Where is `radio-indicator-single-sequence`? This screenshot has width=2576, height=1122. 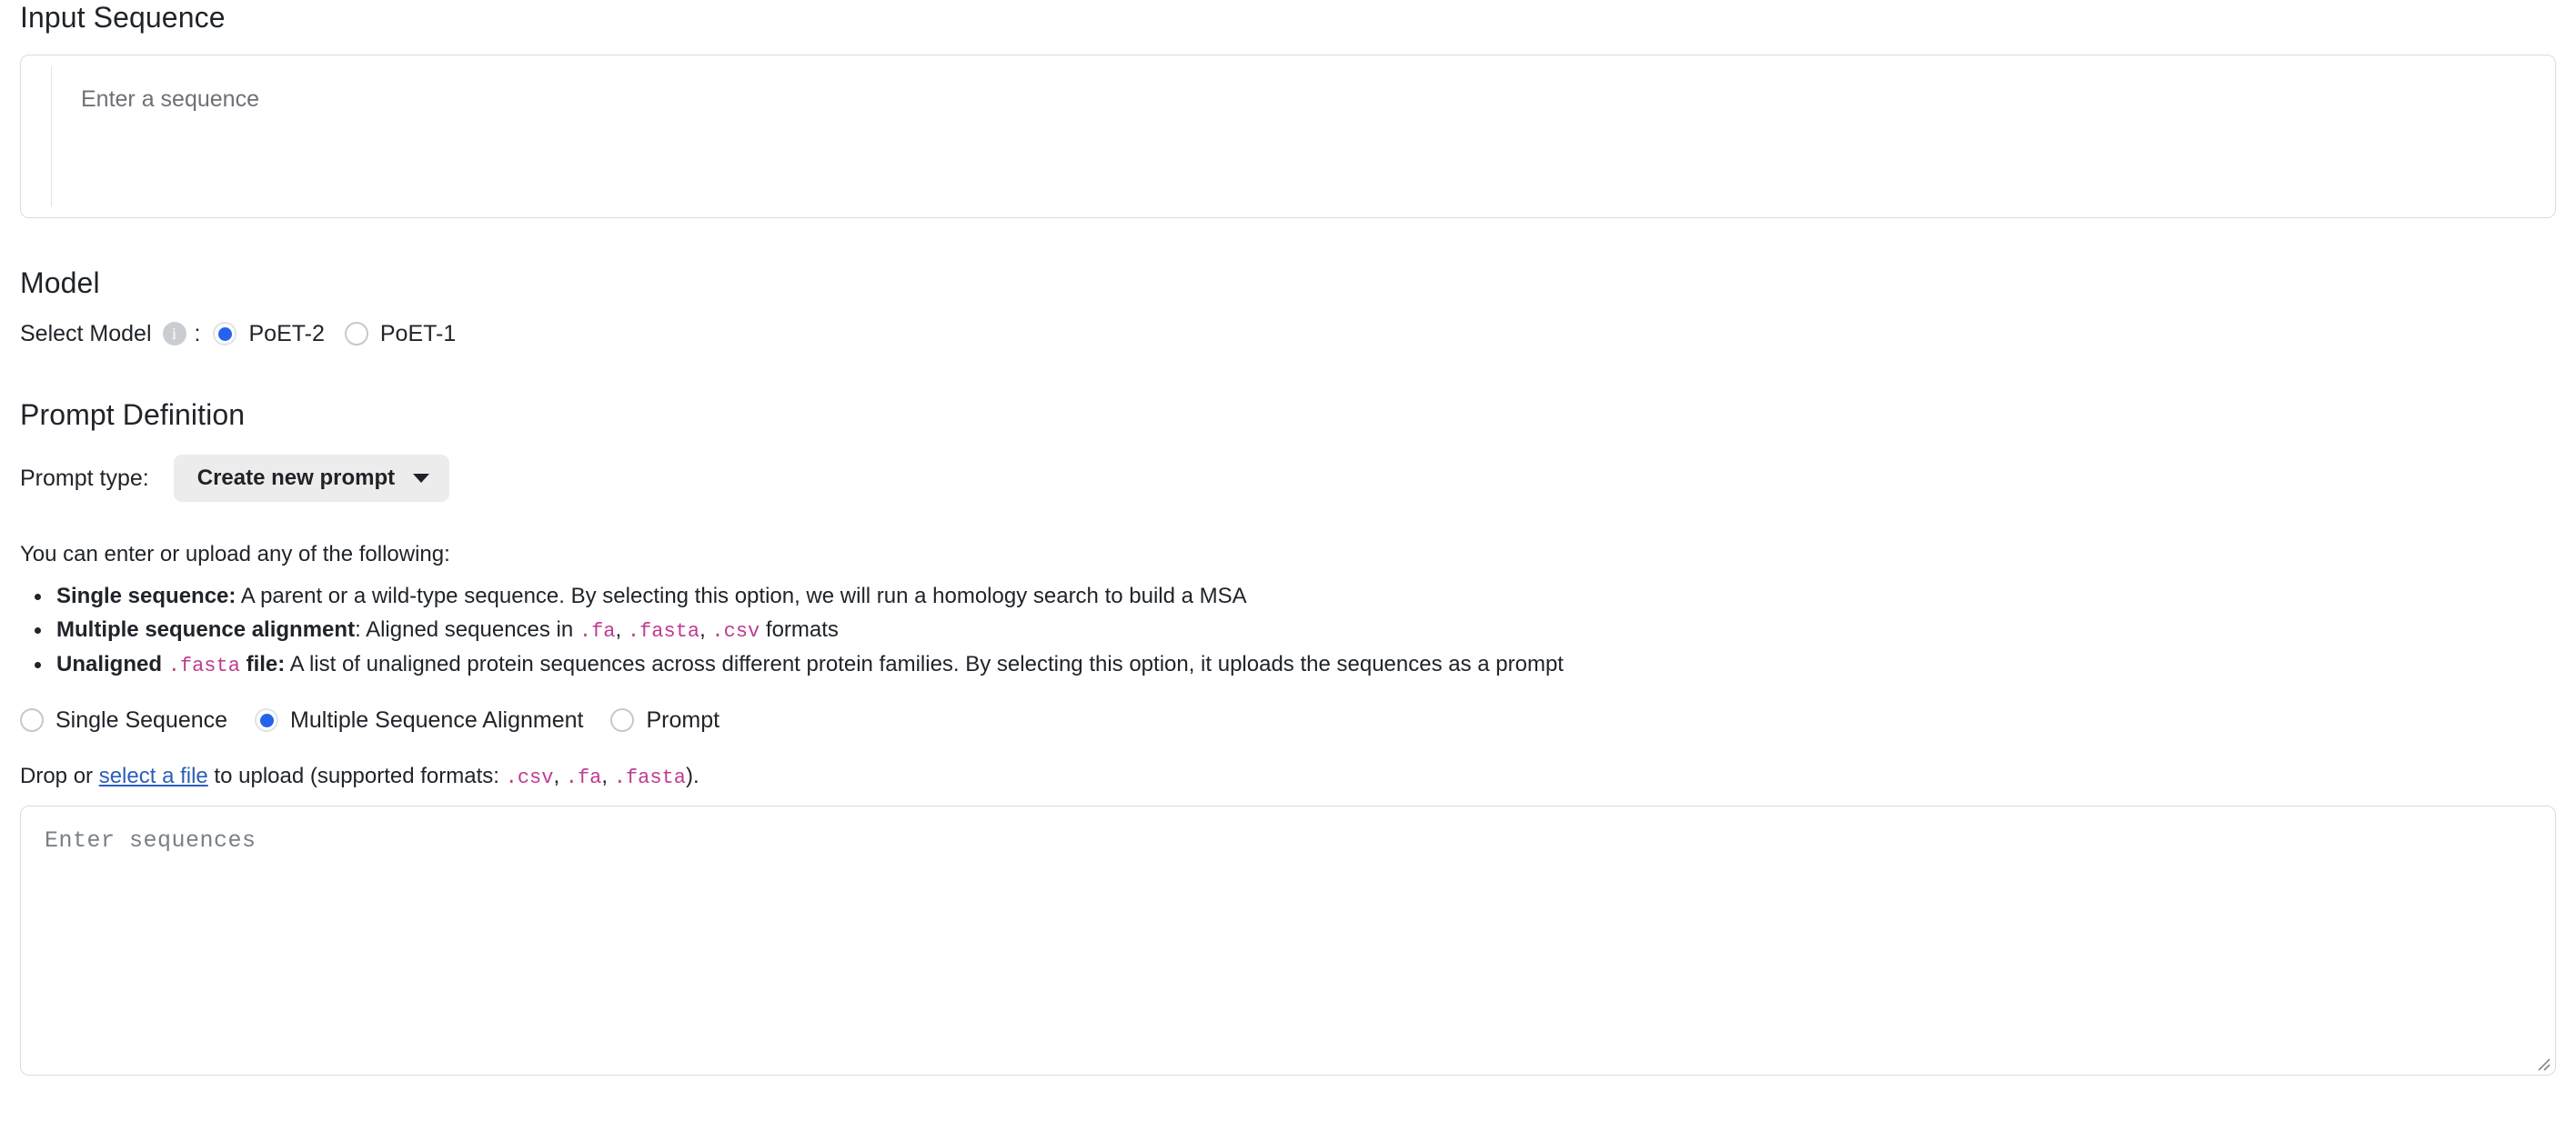 radio-indicator-single-sequence is located at coordinates (32, 720).